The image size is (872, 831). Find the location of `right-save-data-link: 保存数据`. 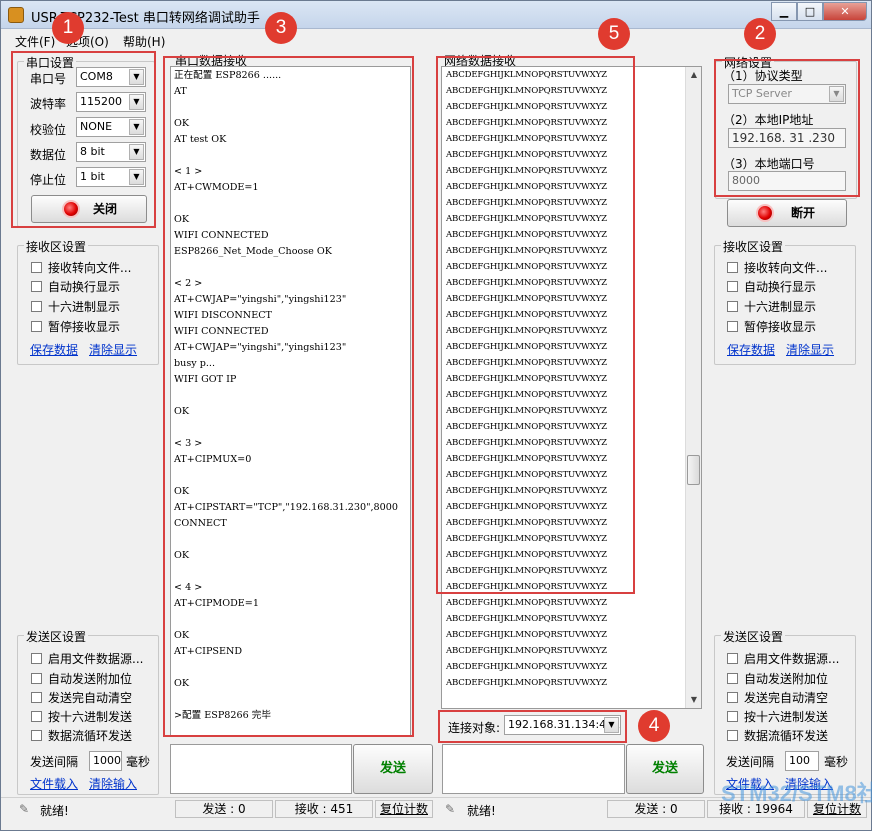

right-save-data-link: 保存数据 is located at coordinates (751, 349).